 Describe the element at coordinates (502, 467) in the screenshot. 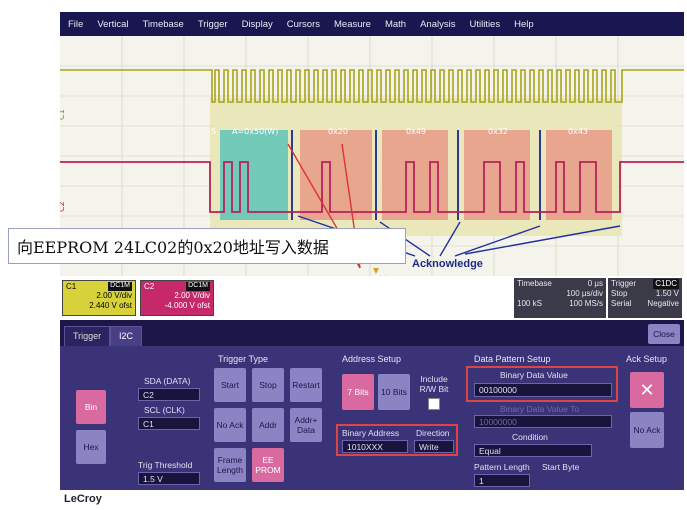

I see `pattern-length-label: Pattern Length` at that location.